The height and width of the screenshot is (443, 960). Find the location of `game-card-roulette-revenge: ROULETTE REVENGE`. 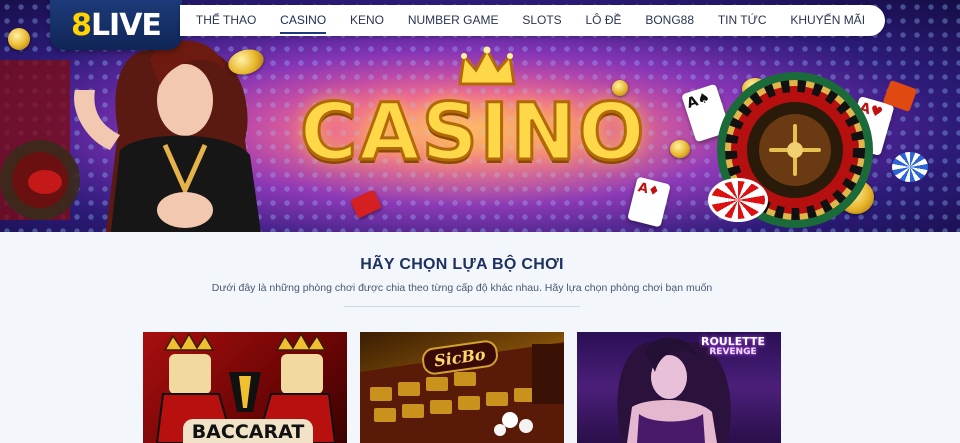

game-card-roulette-revenge: ROULETTE REVENGE is located at coordinates (679, 387).